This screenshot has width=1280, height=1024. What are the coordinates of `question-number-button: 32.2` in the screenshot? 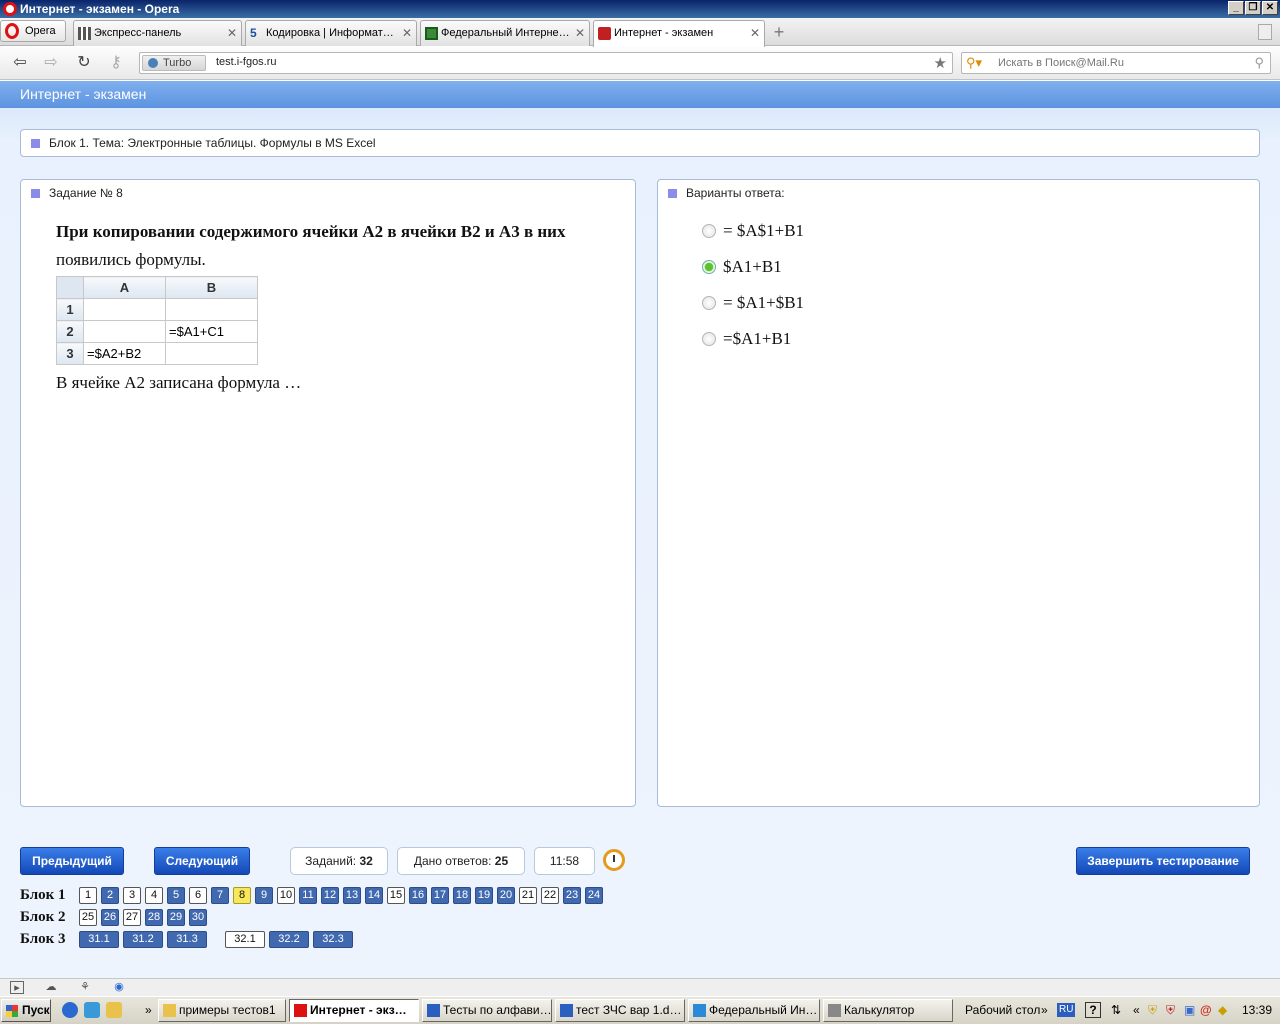 It's located at (289, 939).